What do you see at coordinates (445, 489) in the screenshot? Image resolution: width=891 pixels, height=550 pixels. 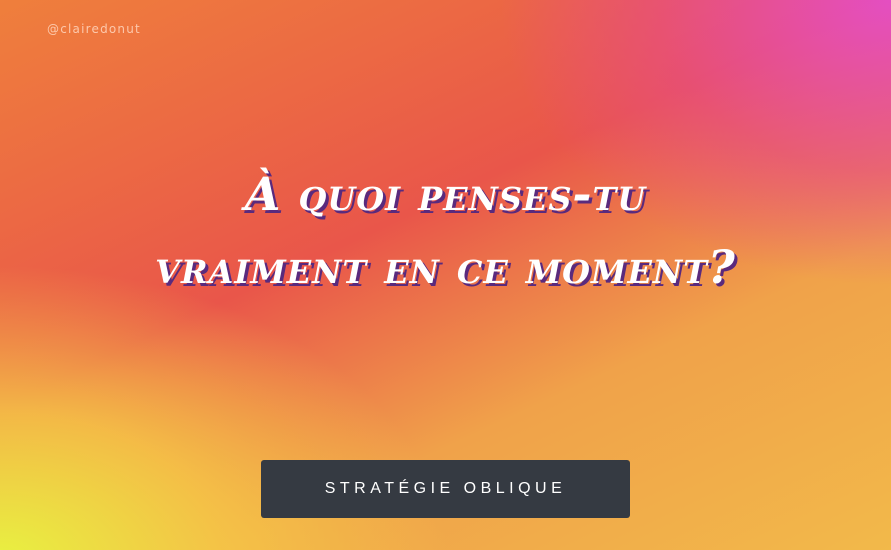 I see `oblique-strategy-button: STRATÉGIE OBLIQUE` at bounding box center [445, 489].